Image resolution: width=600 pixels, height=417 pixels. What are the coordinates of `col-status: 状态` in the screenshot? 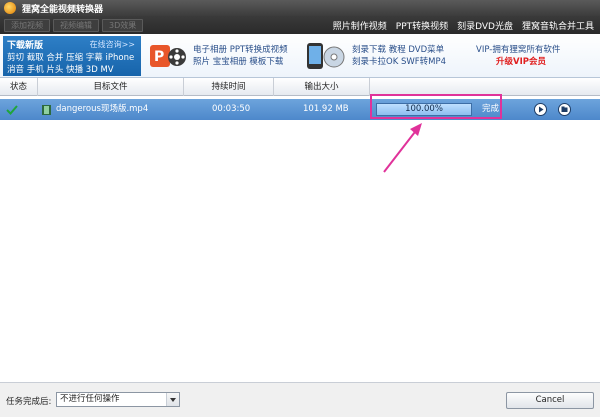 It's located at (19, 87).